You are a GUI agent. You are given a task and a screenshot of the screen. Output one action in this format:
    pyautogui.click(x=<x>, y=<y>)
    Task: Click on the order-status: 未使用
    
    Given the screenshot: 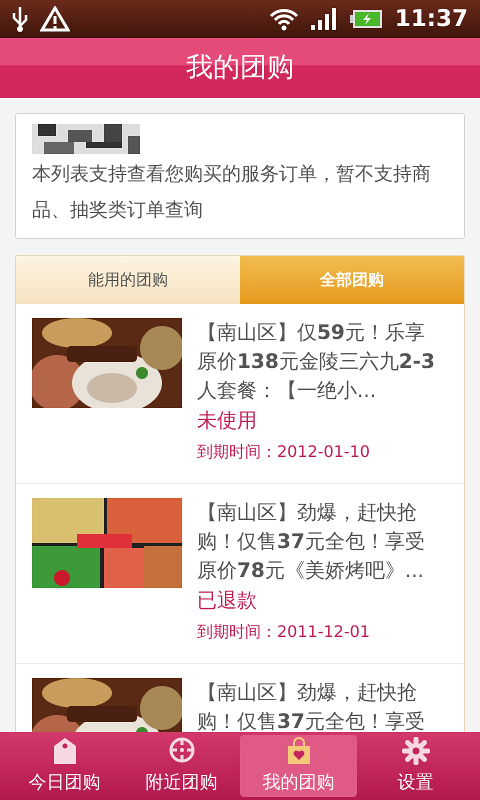 What is the action you would take?
    pyautogui.click(x=227, y=420)
    